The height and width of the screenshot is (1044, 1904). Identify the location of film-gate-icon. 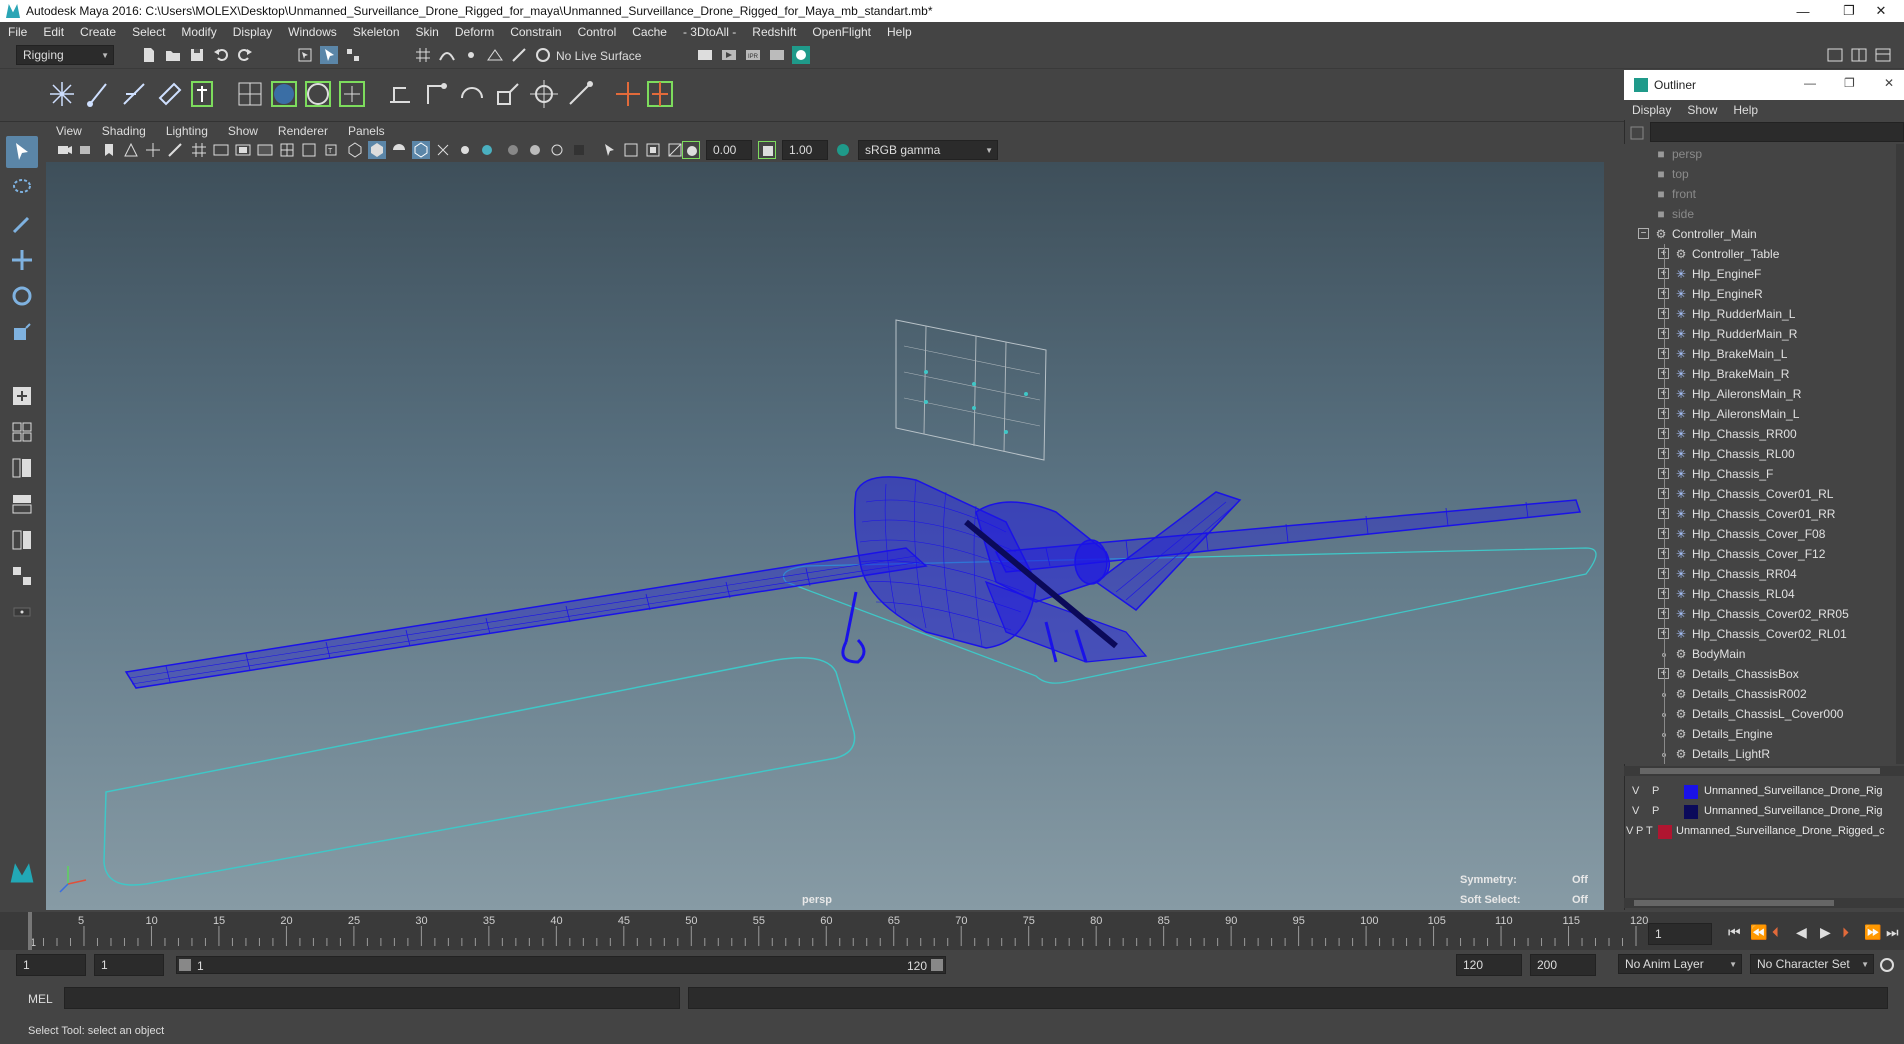
(221, 150).